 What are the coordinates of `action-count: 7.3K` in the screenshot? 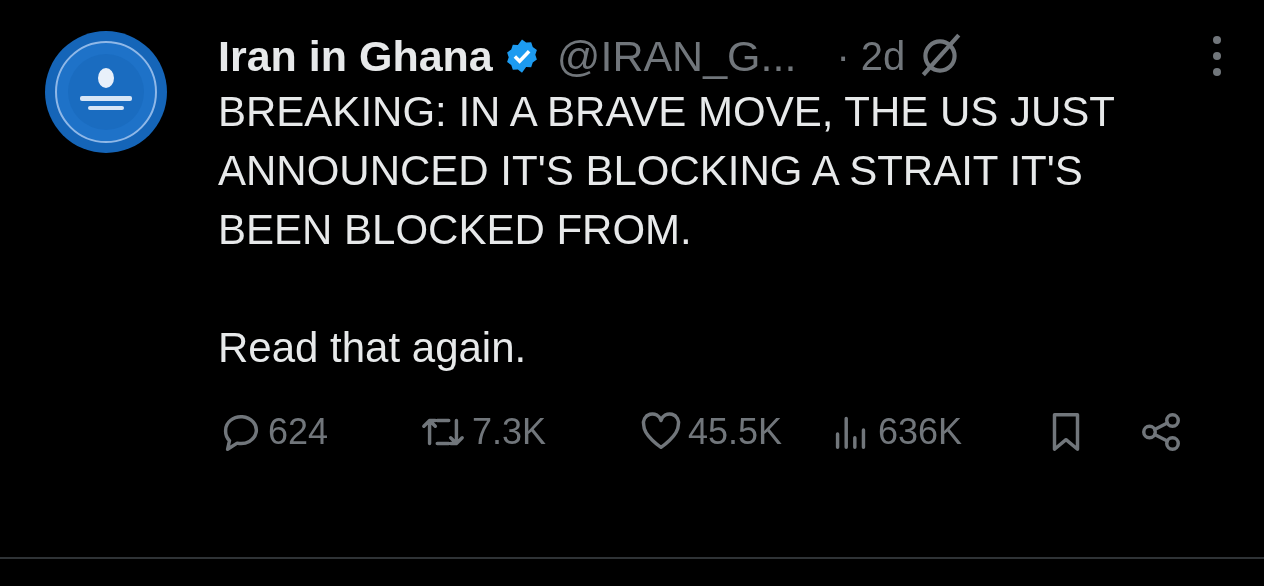 It's located at (509, 432).